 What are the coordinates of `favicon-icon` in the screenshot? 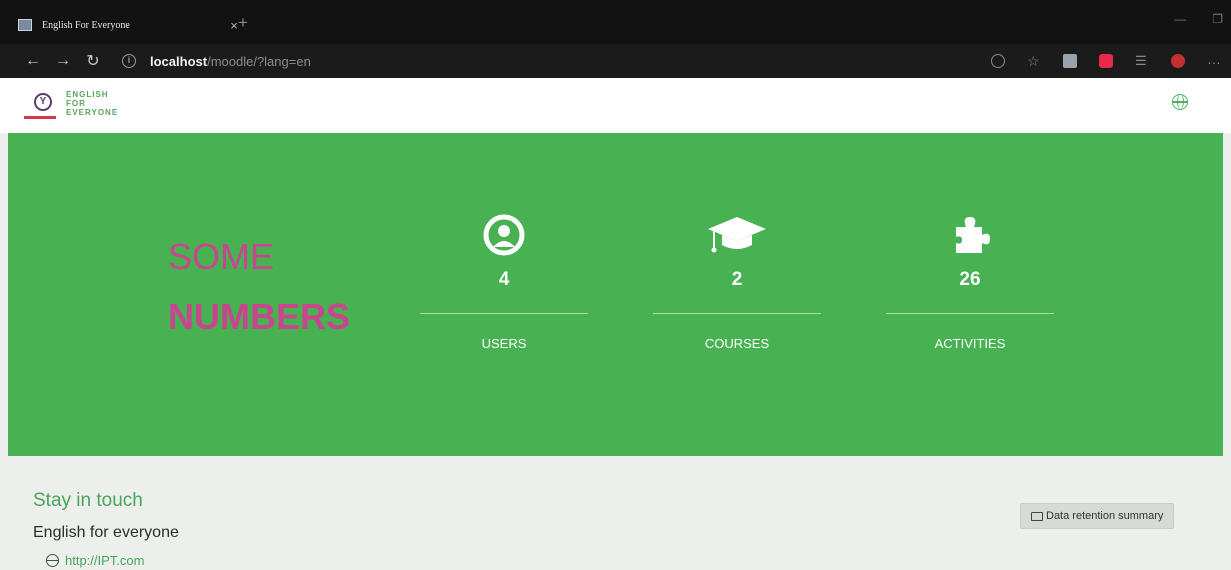 It's located at (25, 25).